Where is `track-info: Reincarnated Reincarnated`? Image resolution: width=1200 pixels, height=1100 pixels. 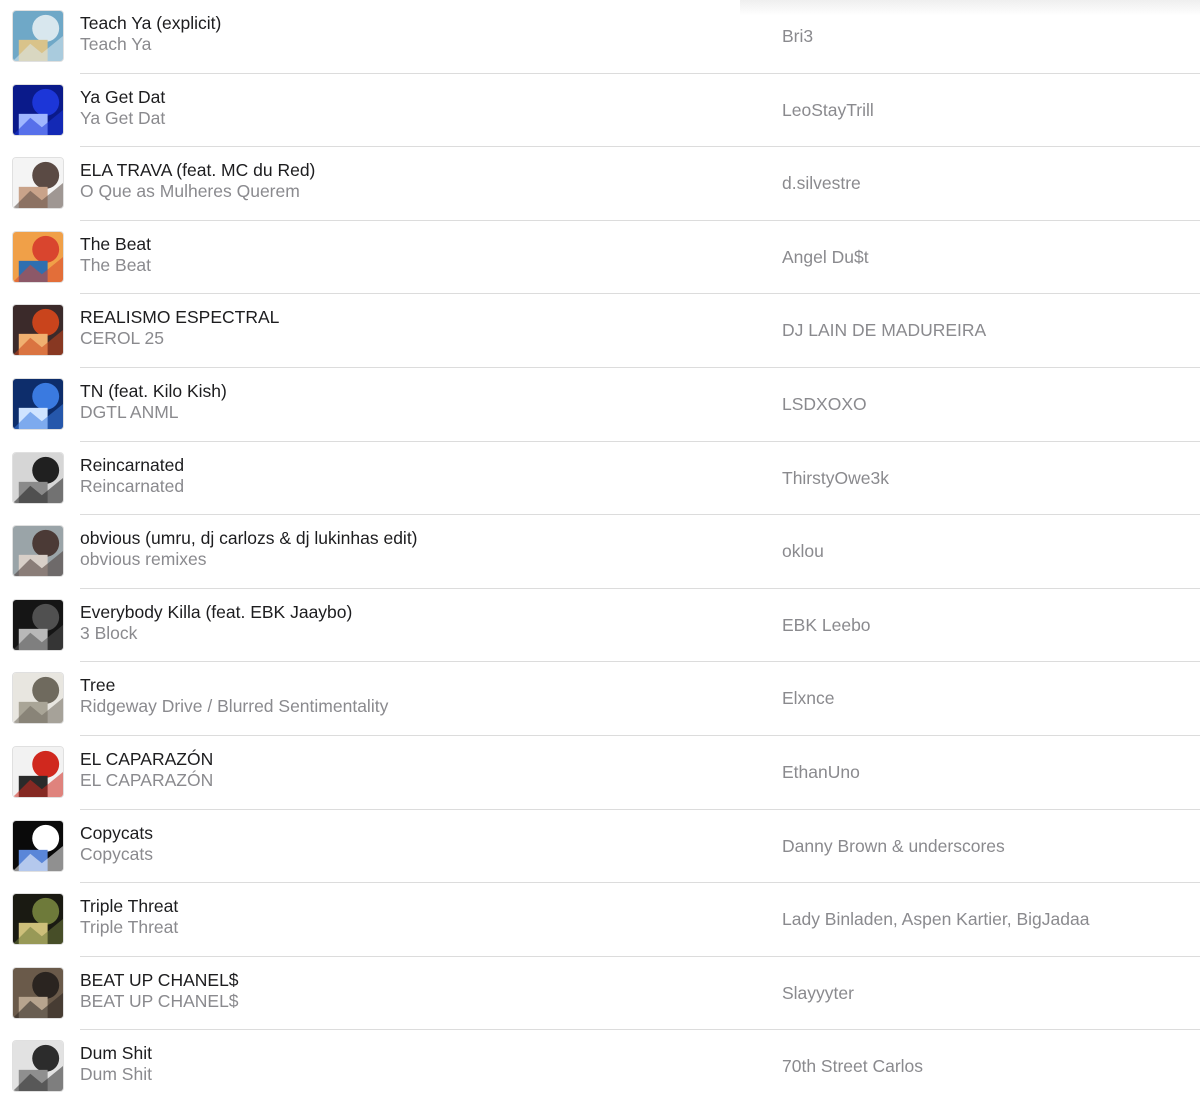 track-info: Reincarnated Reincarnated is located at coordinates (410, 476).